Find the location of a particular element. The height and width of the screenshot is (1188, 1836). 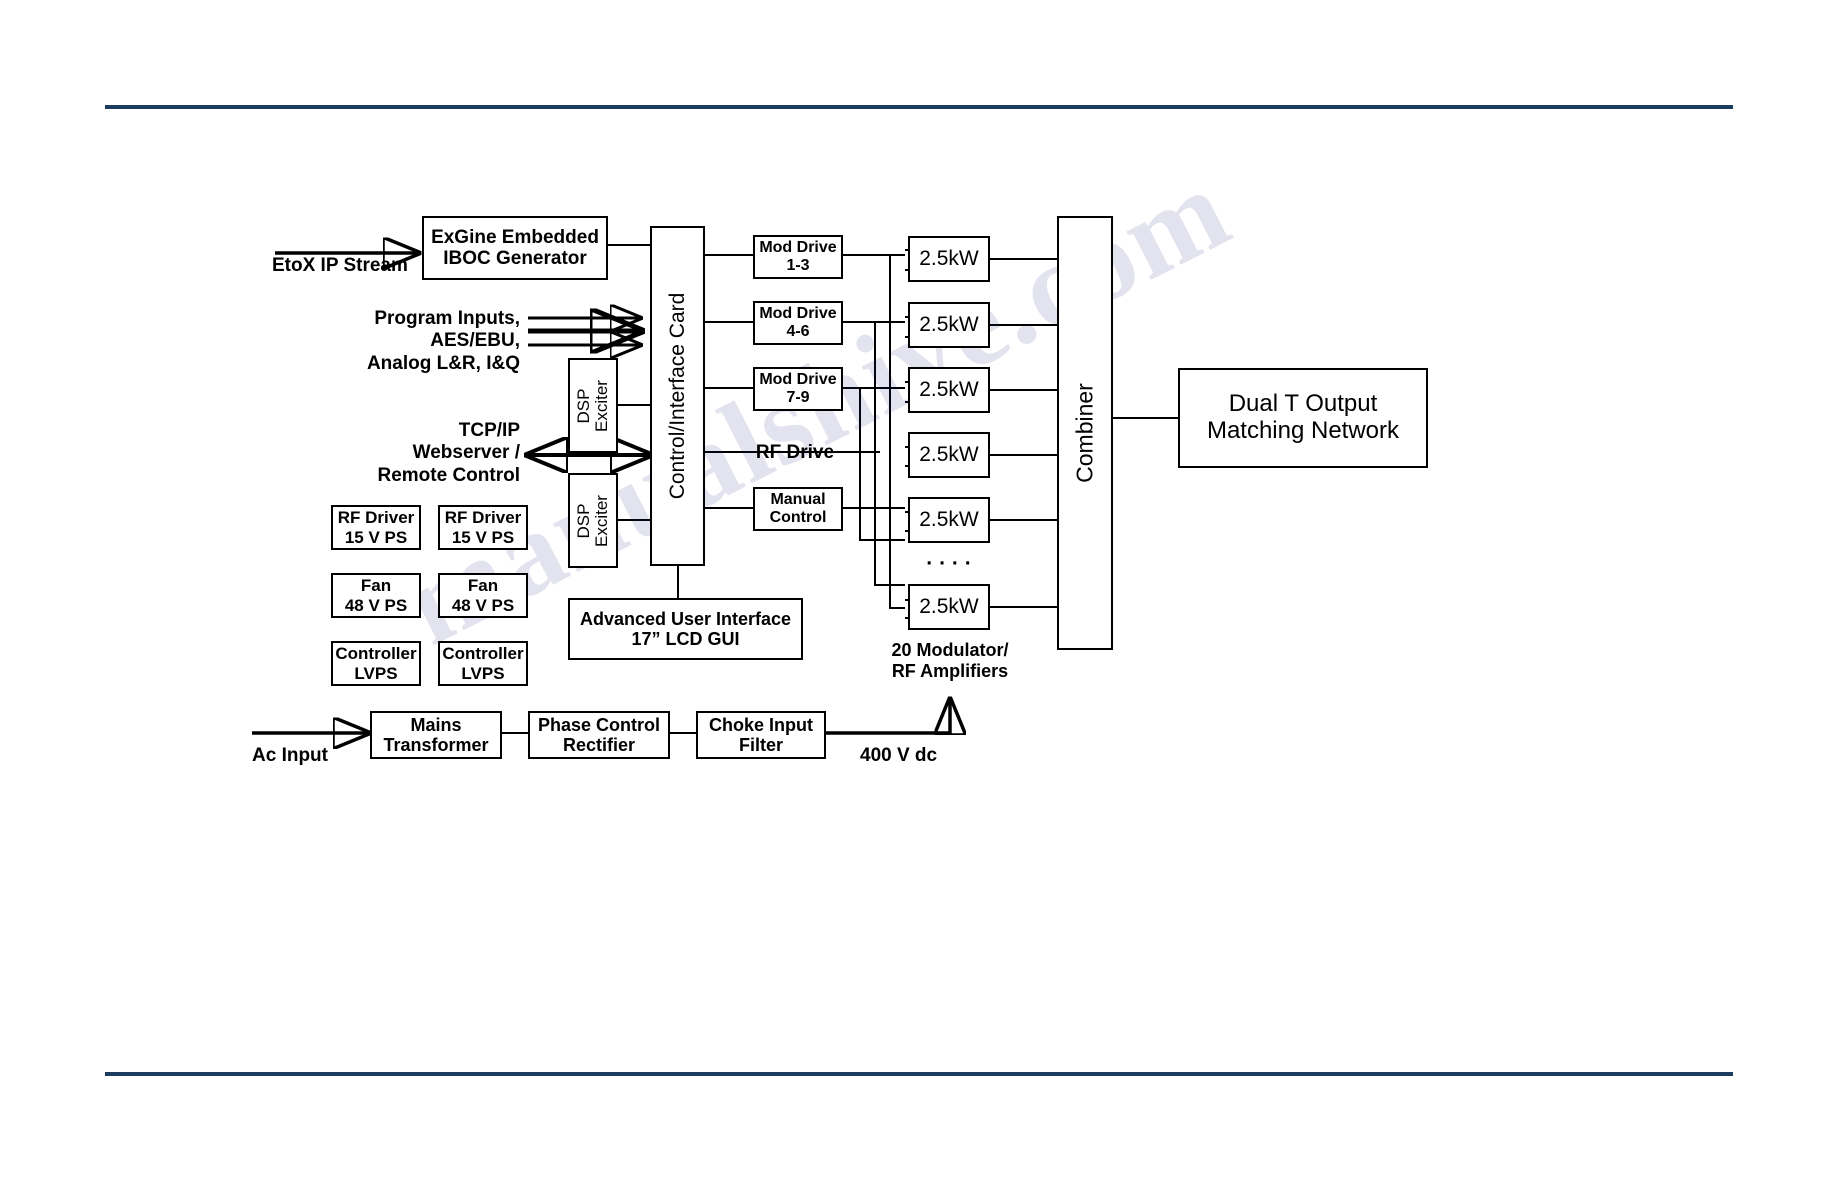

amplifier-block-4: 2.5kW is located at coordinates (949, 455).